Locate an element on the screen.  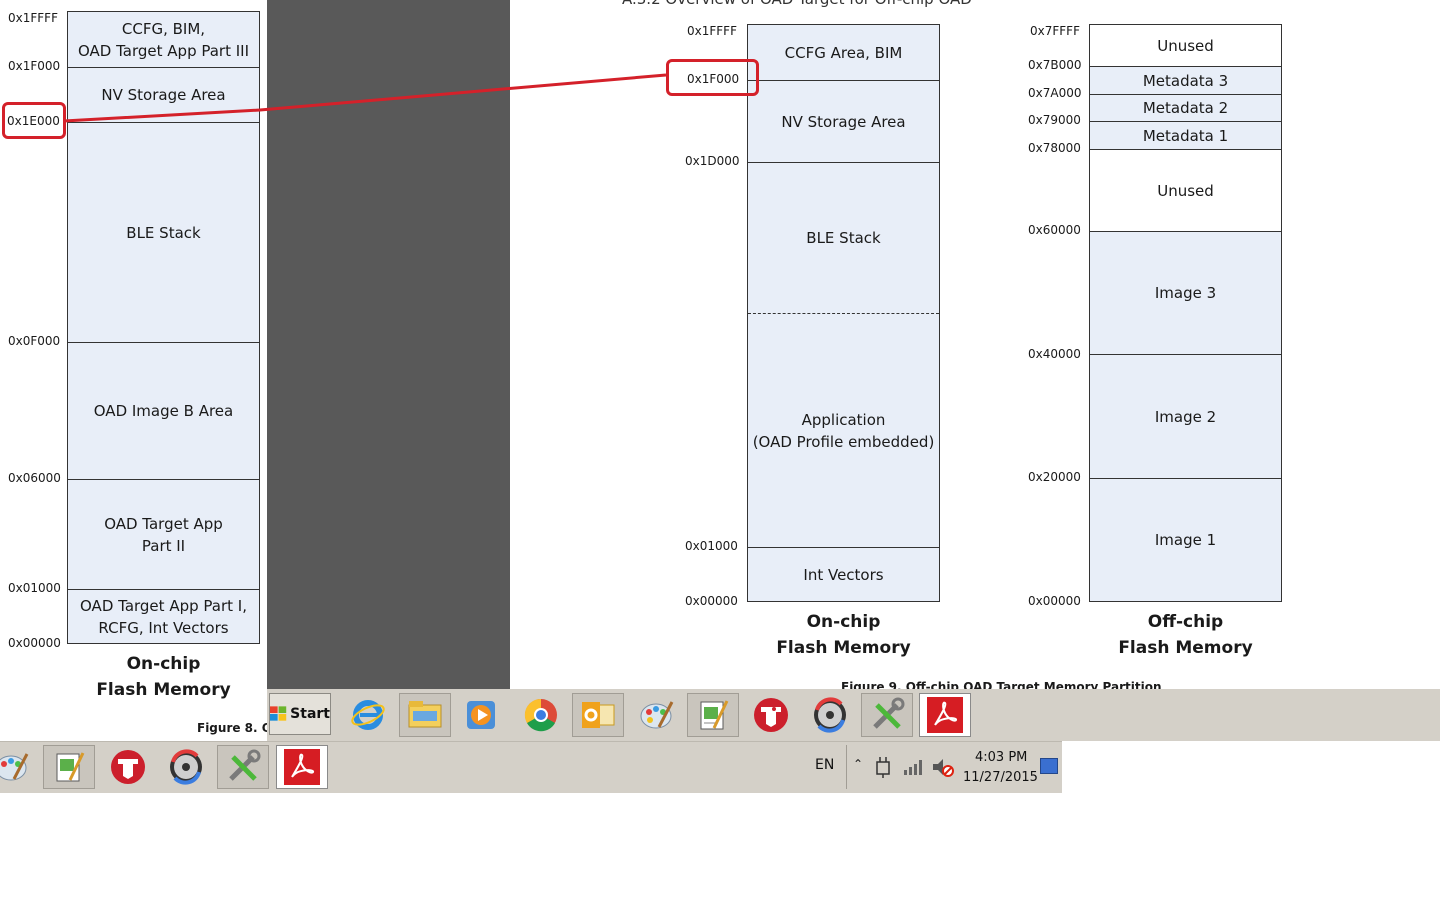
offchip-segment-image-3: Image 3 is located at coordinates (1185, 292).